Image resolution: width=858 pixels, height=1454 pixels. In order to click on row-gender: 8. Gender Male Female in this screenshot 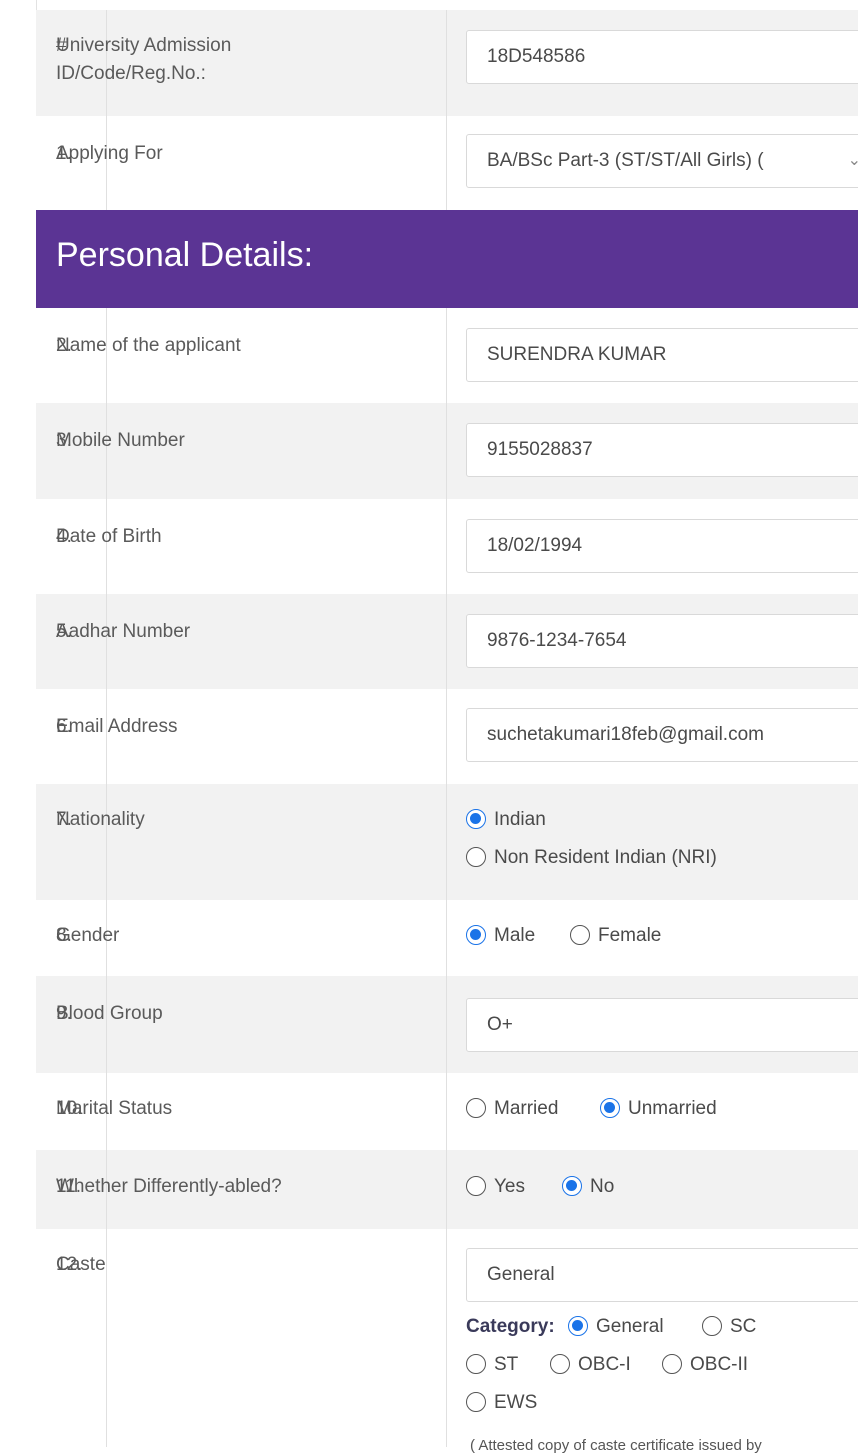, I will do `click(447, 938)`.